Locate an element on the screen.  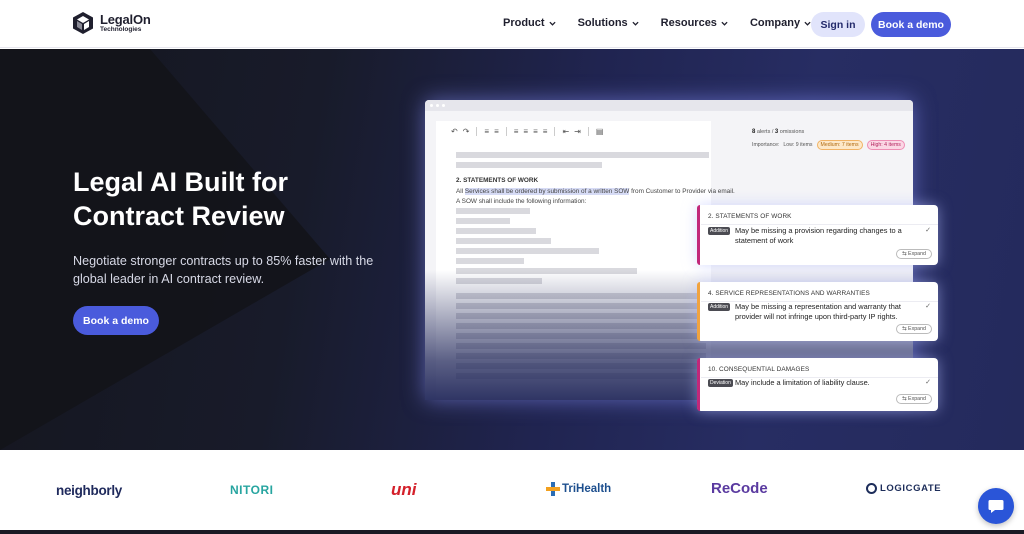
importance-high-badge: High: 4 items is located at coordinates (885, 145).